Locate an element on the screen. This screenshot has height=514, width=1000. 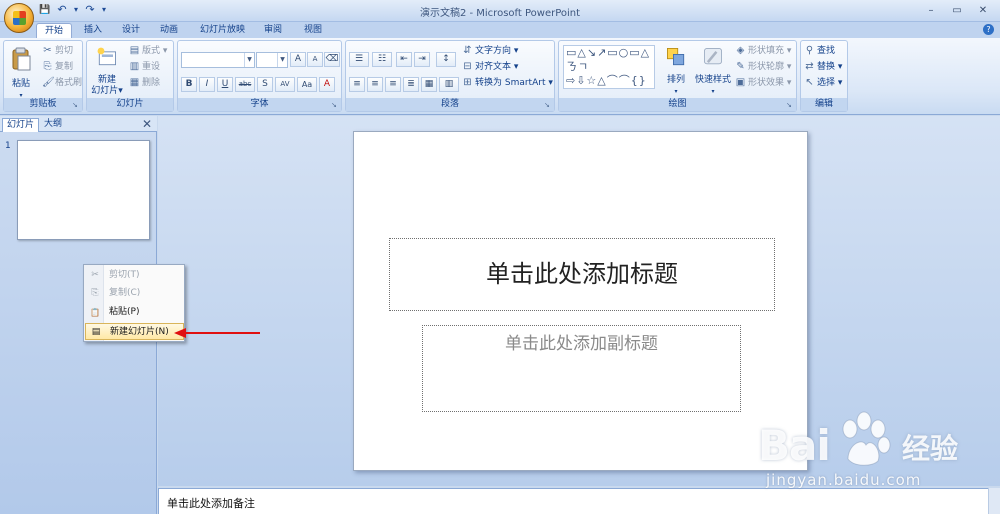
font-name-combo: ▼ is located at coordinates (218, 60).